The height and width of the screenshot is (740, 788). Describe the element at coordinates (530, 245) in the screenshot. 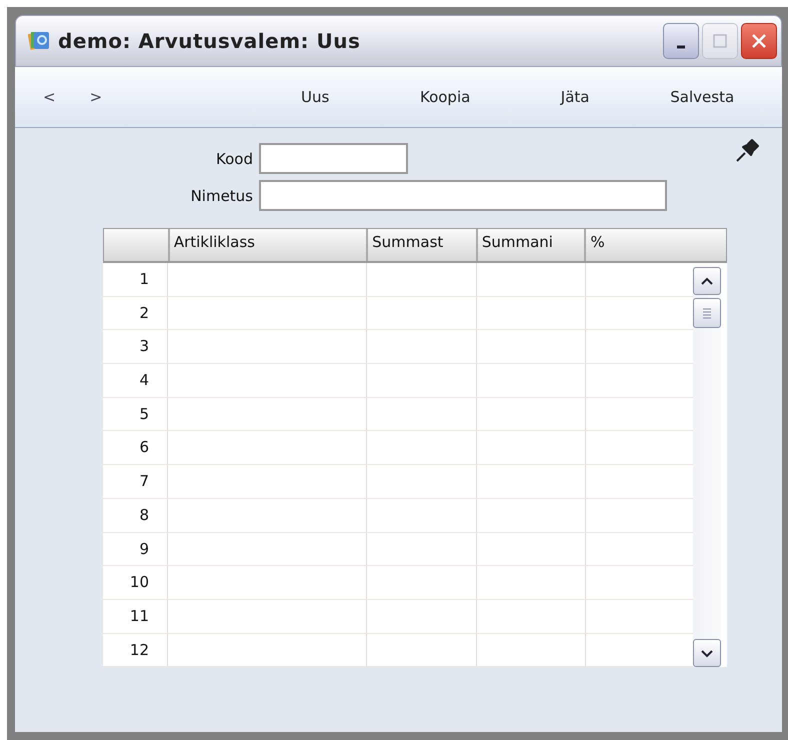

I see `column-header: Summani` at that location.